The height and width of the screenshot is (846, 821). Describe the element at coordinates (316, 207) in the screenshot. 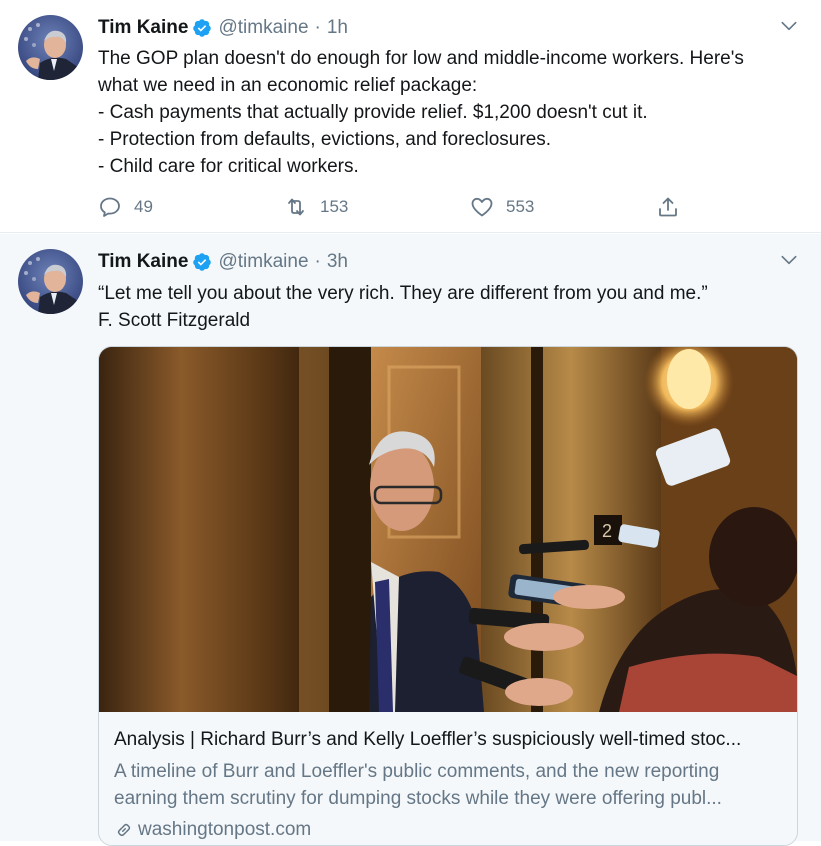

I see `retweet-button: 153` at that location.